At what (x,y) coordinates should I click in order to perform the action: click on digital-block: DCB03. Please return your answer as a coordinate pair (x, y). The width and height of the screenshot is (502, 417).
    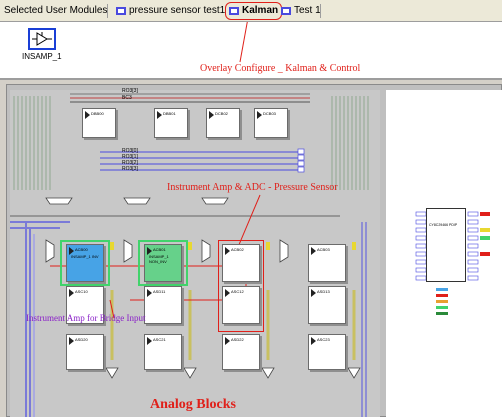
    Looking at the image, I should click on (271, 123).